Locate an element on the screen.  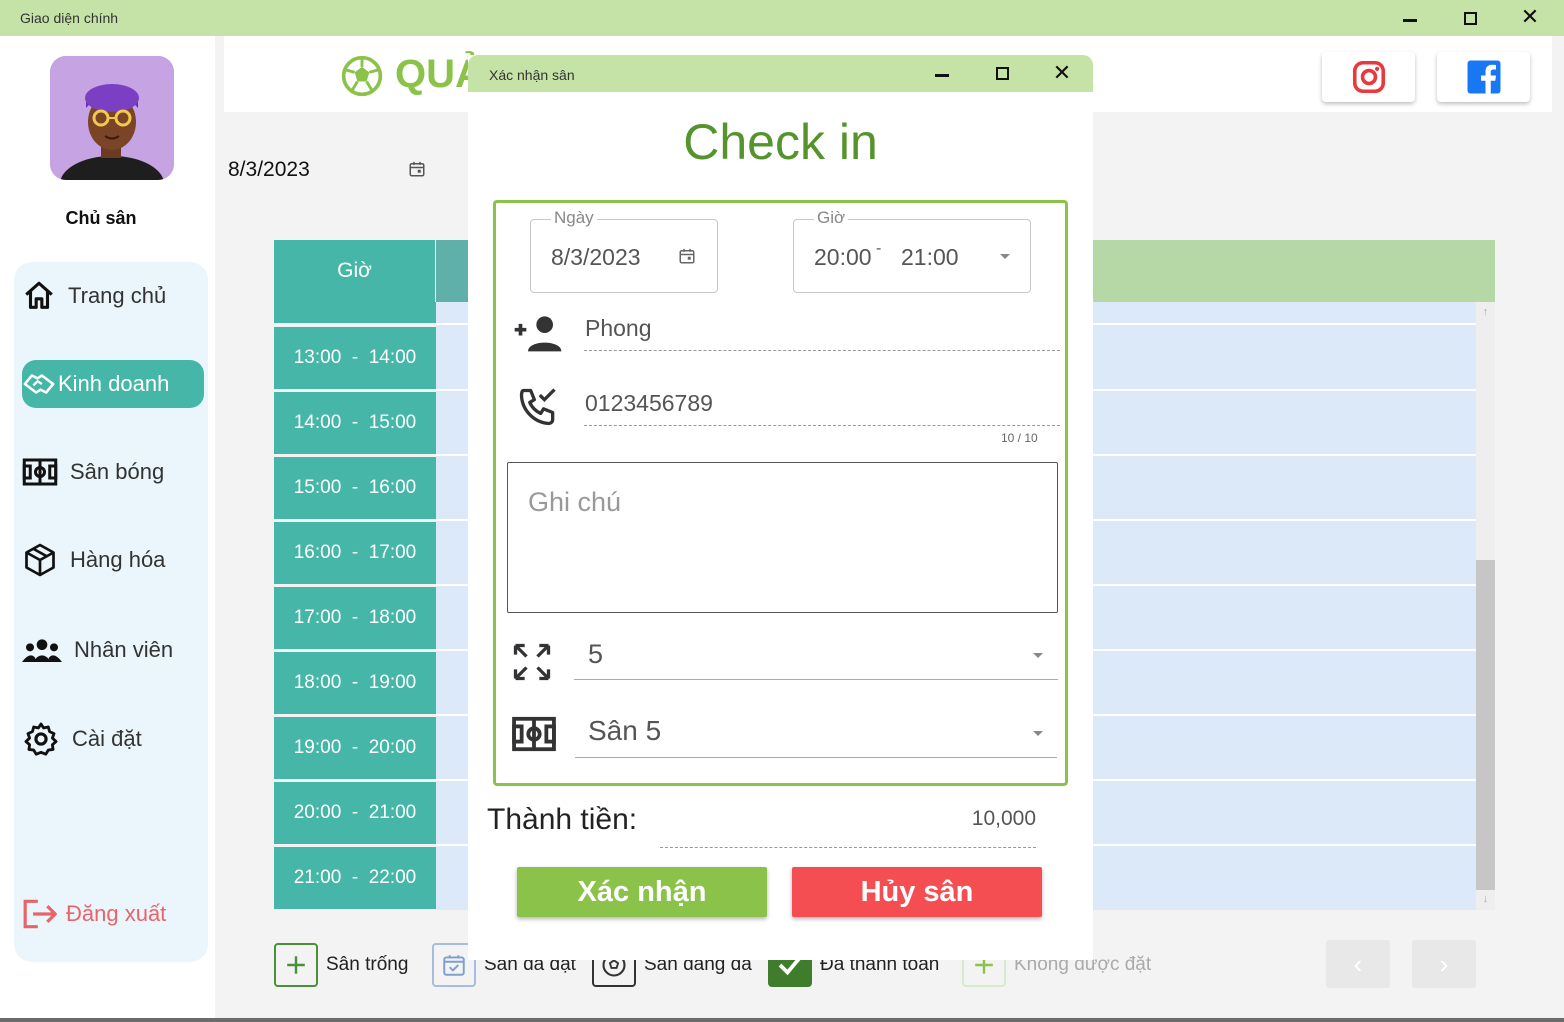
note-placeholder: Ghi chú is located at coordinates (575, 502).